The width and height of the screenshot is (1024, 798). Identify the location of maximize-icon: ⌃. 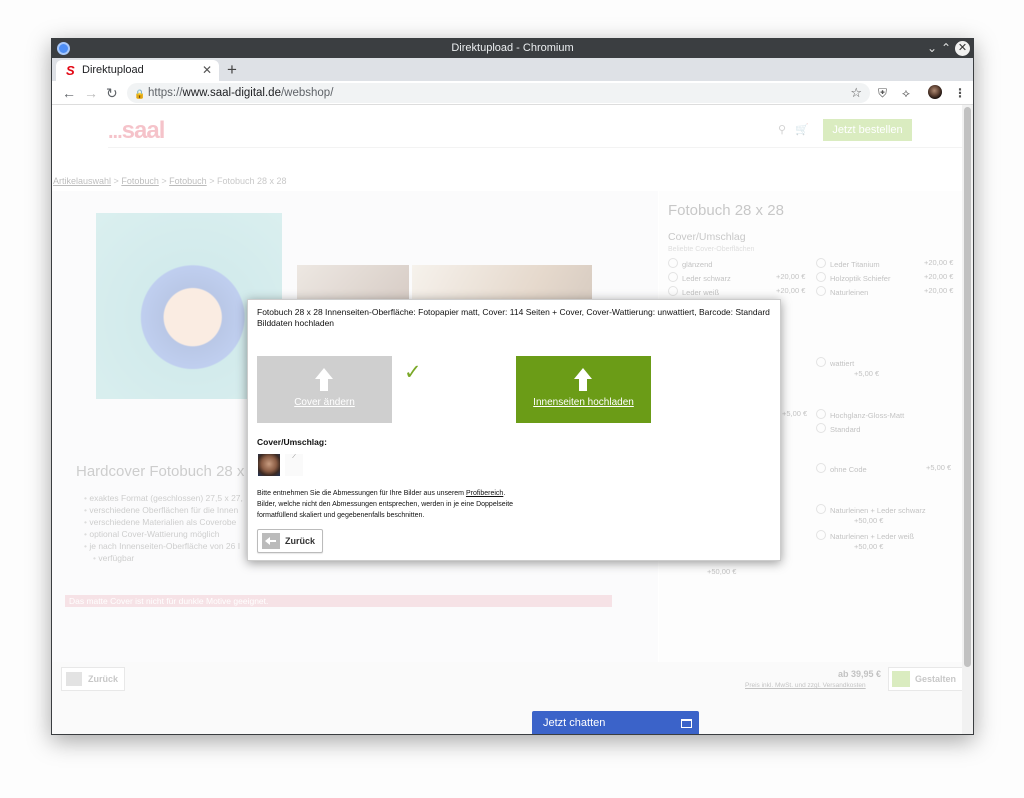
(946, 48).